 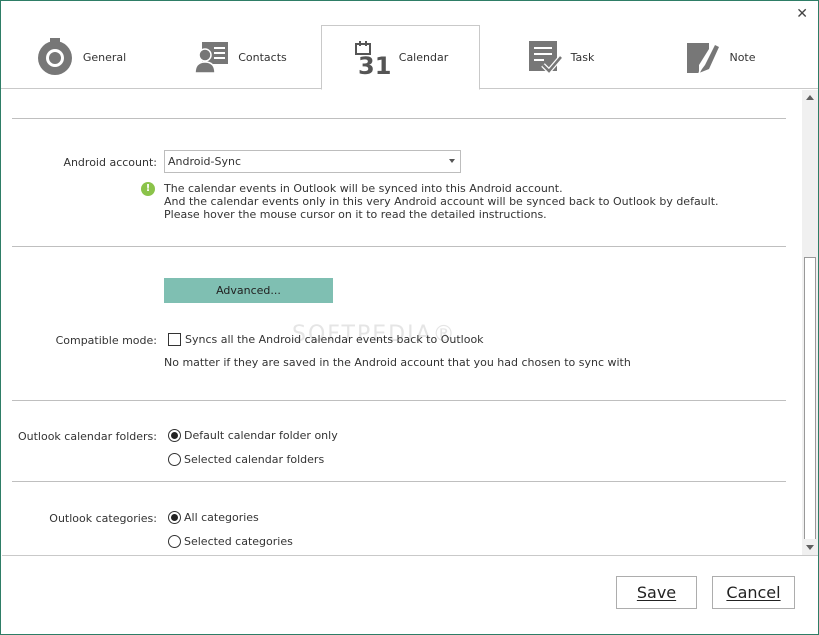 I want to click on scroll-thumb, so click(x=810, y=404).